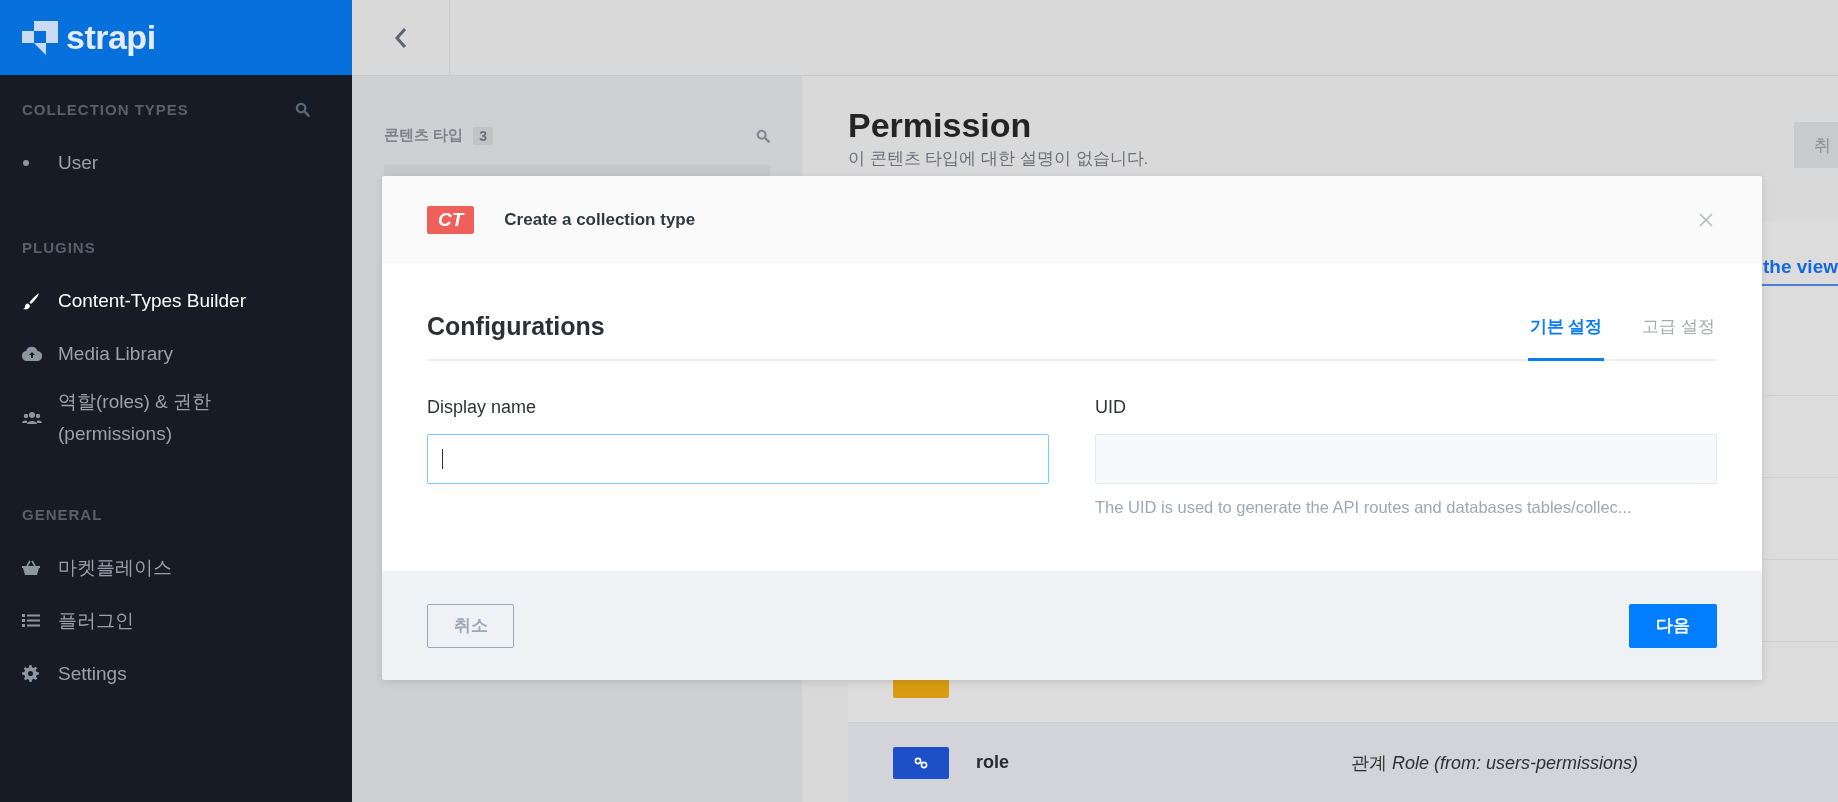 This screenshot has width=1838, height=802. What do you see at coordinates (993, 762) in the screenshot?
I see `field-name: role` at bounding box center [993, 762].